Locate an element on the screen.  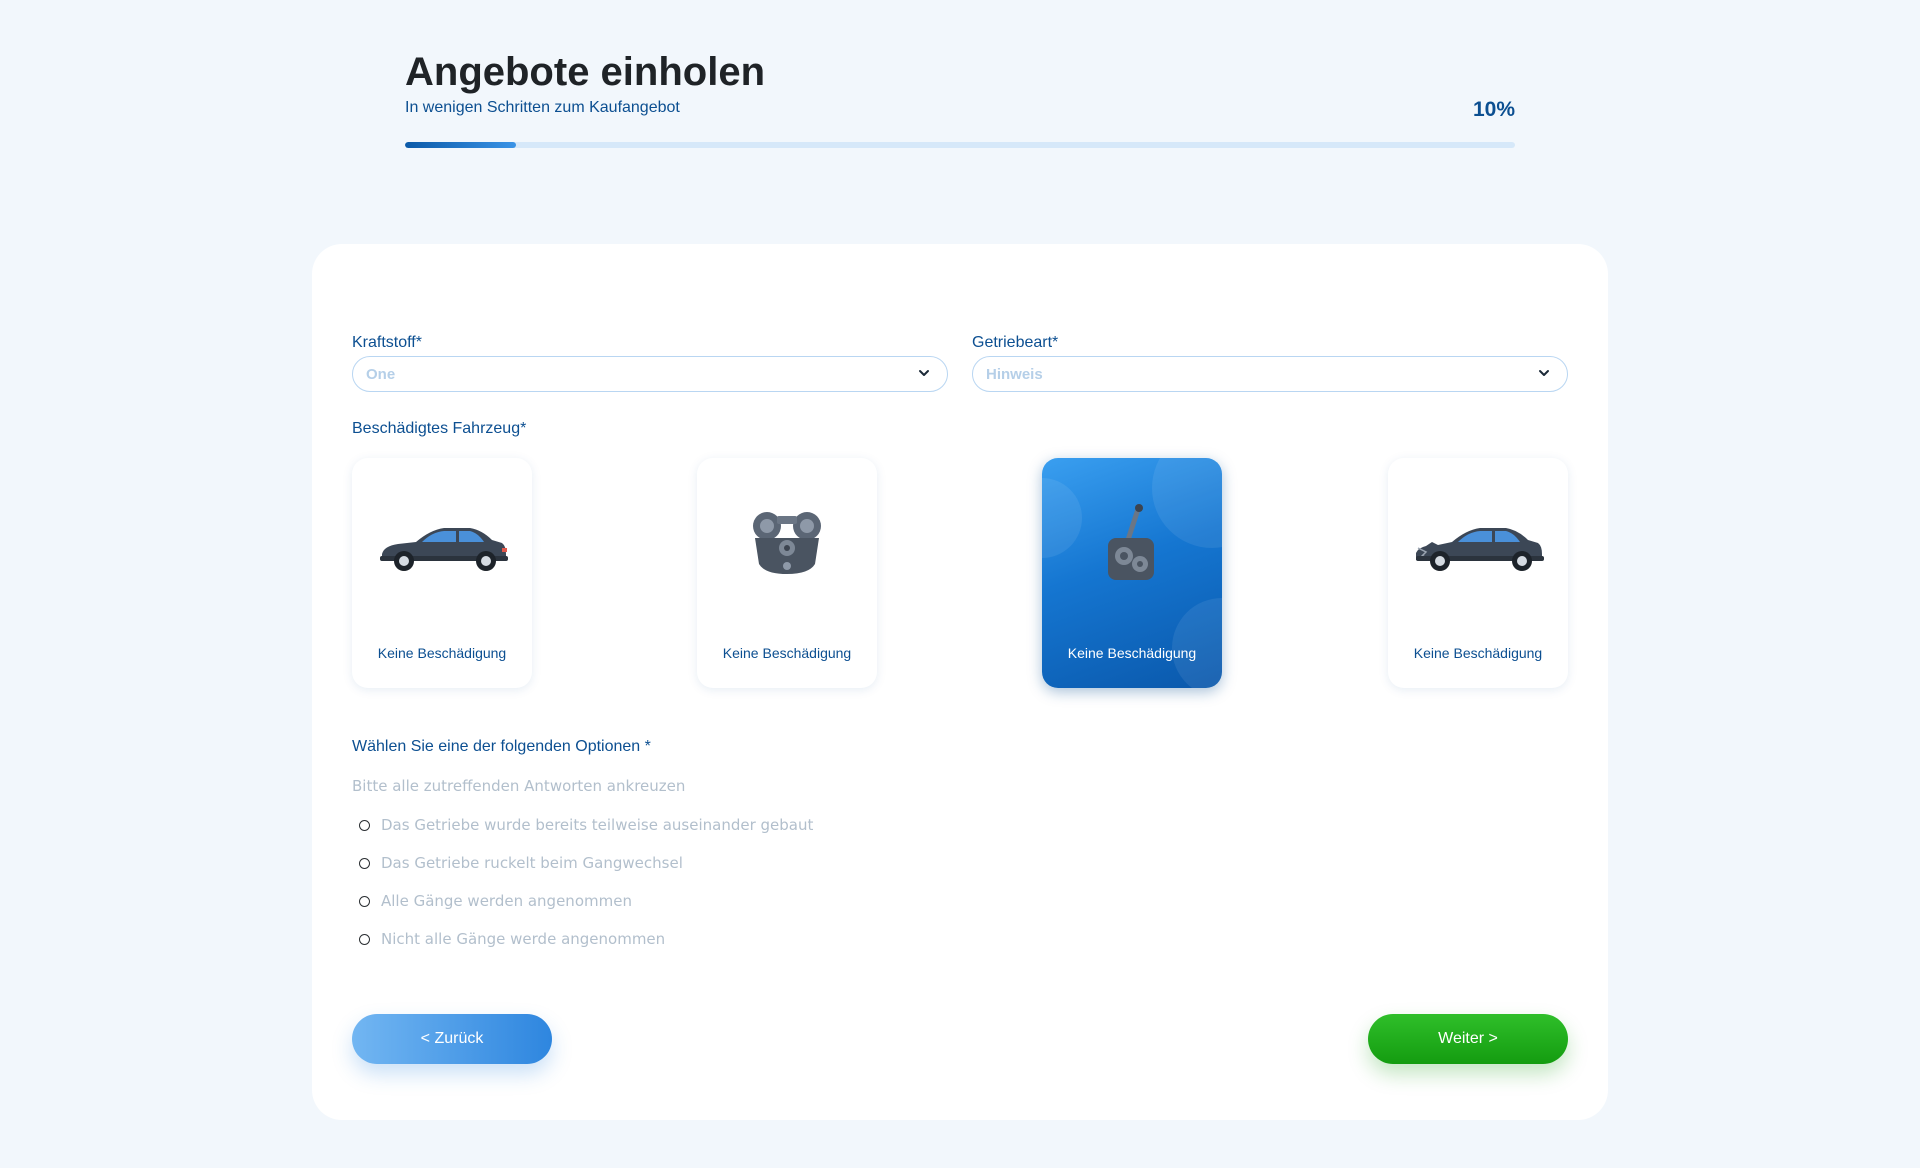
next-button: Weiter > is located at coordinates (1468, 1039).